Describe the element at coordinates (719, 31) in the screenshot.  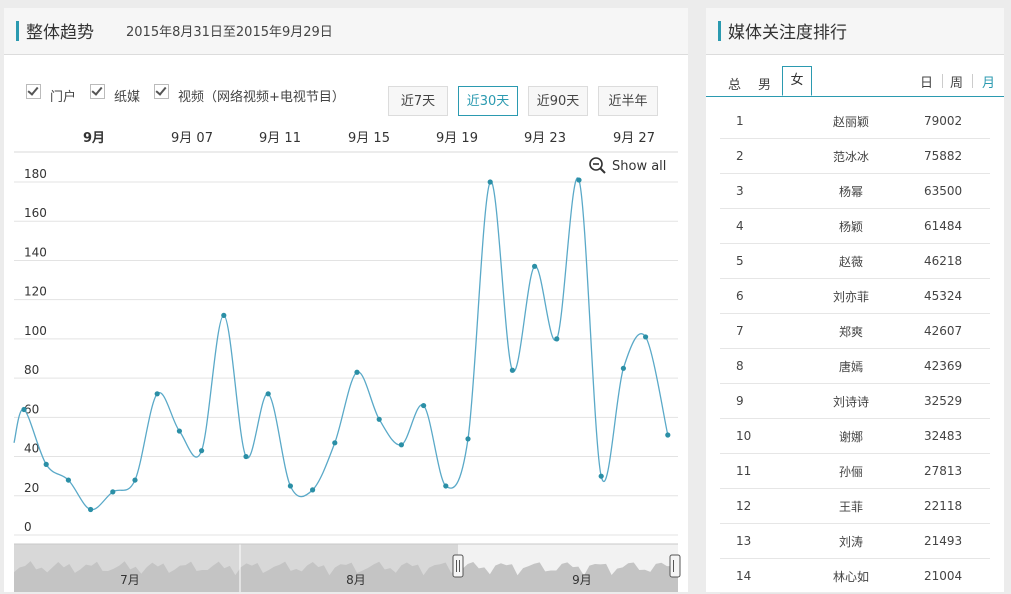
I see `ranking-accent-bar` at that location.